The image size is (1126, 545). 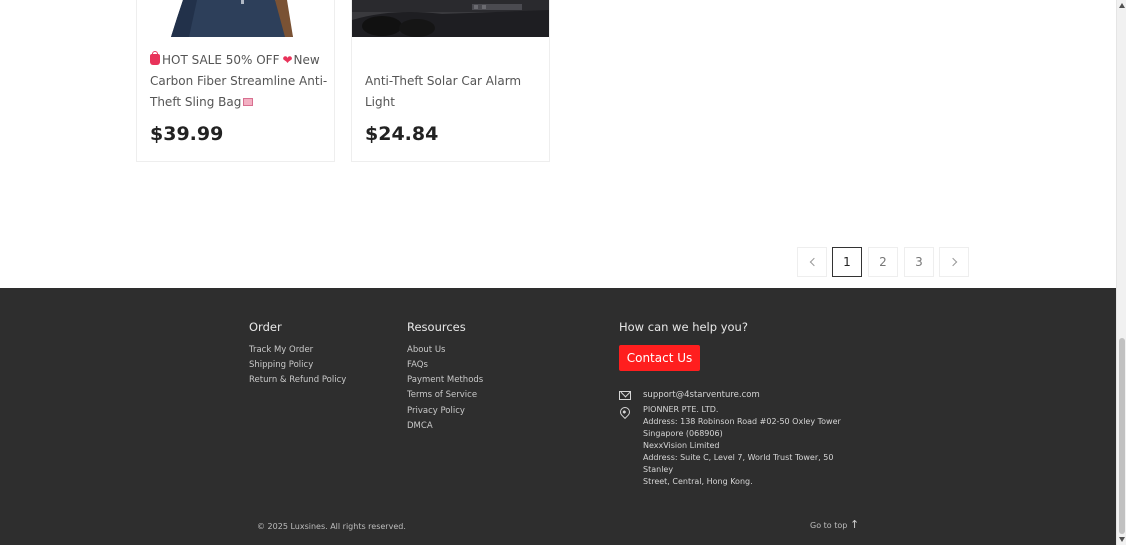 I want to click on scrollbar-thumb, so click(x=1122, y=436).